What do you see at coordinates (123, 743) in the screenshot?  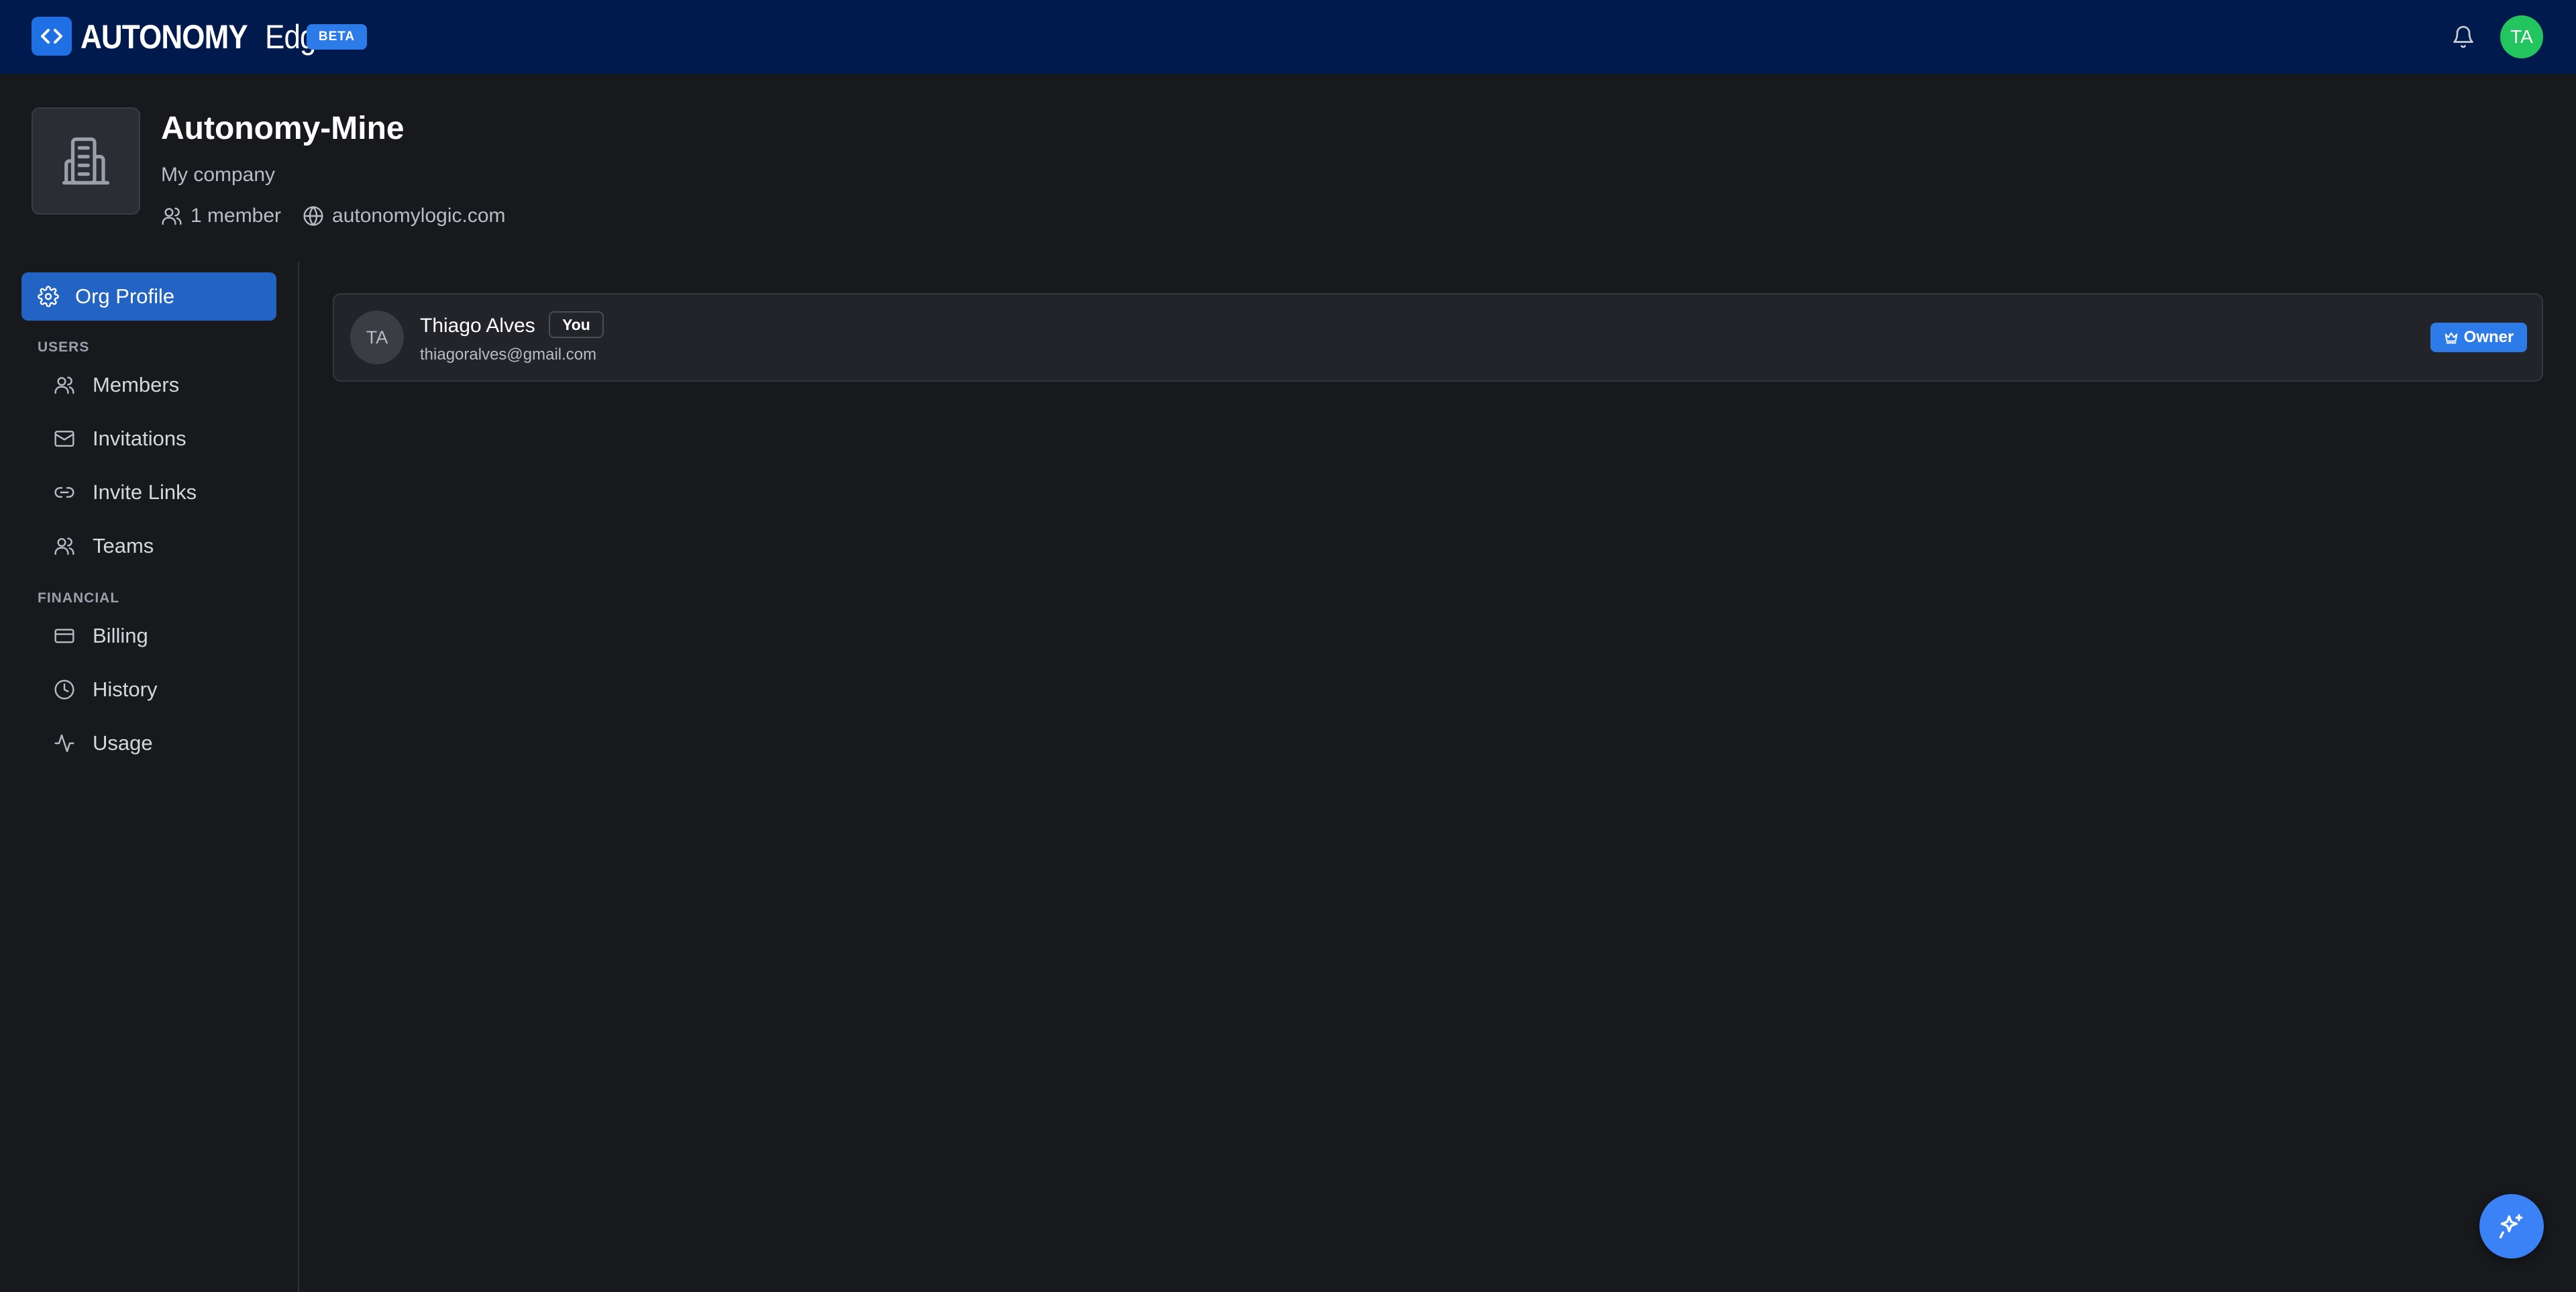 I see `sidebar-item-label: Usage` at bounding box center [123, 743].